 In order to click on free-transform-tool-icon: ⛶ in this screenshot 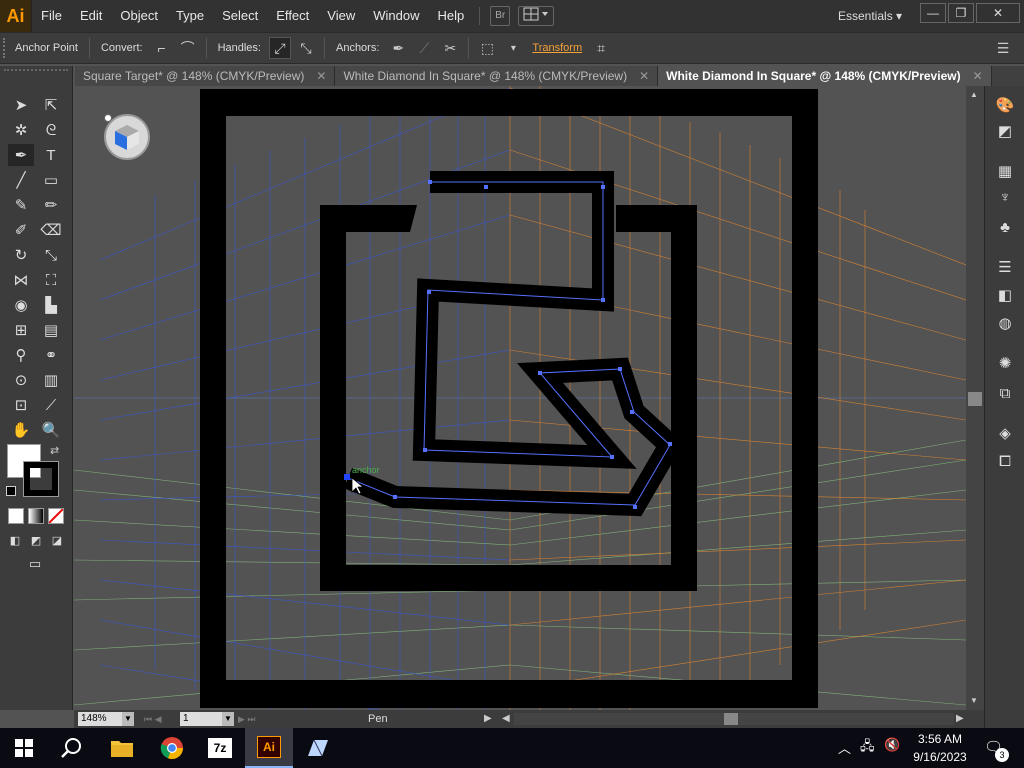, I will do `click(51, 280)`.